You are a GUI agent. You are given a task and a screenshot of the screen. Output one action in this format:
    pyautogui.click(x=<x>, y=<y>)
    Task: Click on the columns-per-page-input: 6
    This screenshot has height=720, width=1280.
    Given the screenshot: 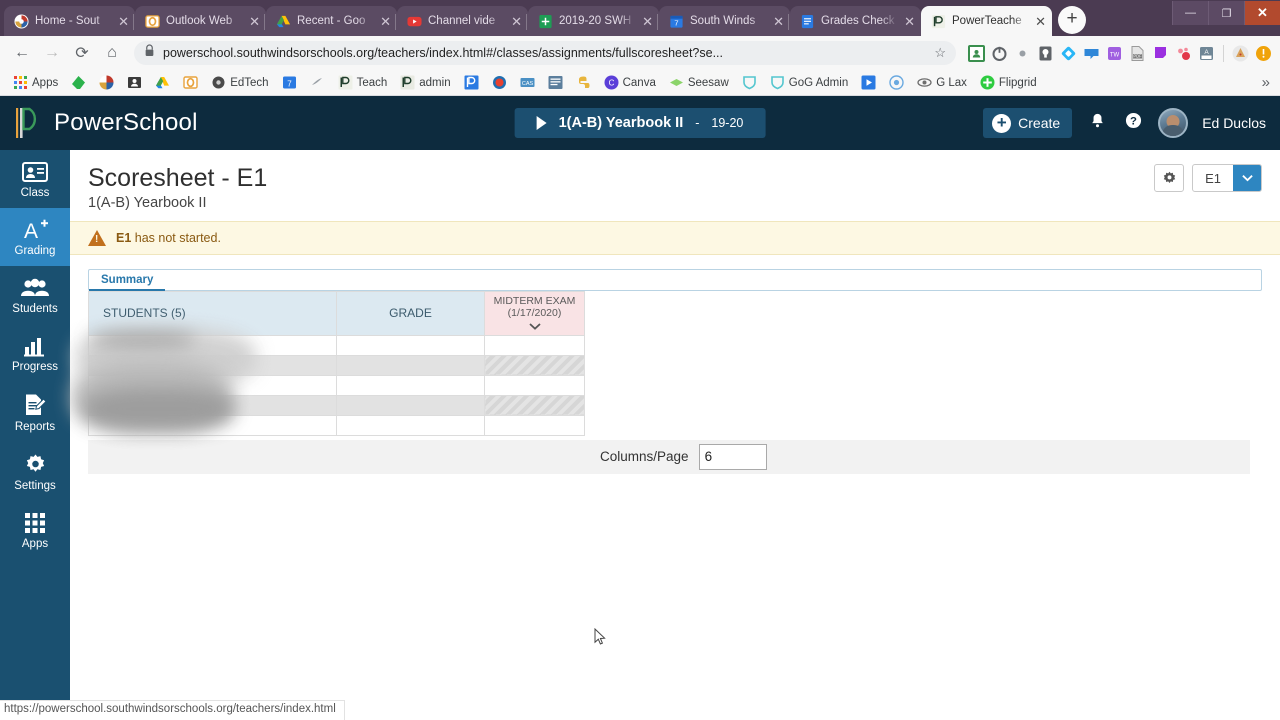 What is the action you would take?
    pyautogui.click(x=732, y=456)
    